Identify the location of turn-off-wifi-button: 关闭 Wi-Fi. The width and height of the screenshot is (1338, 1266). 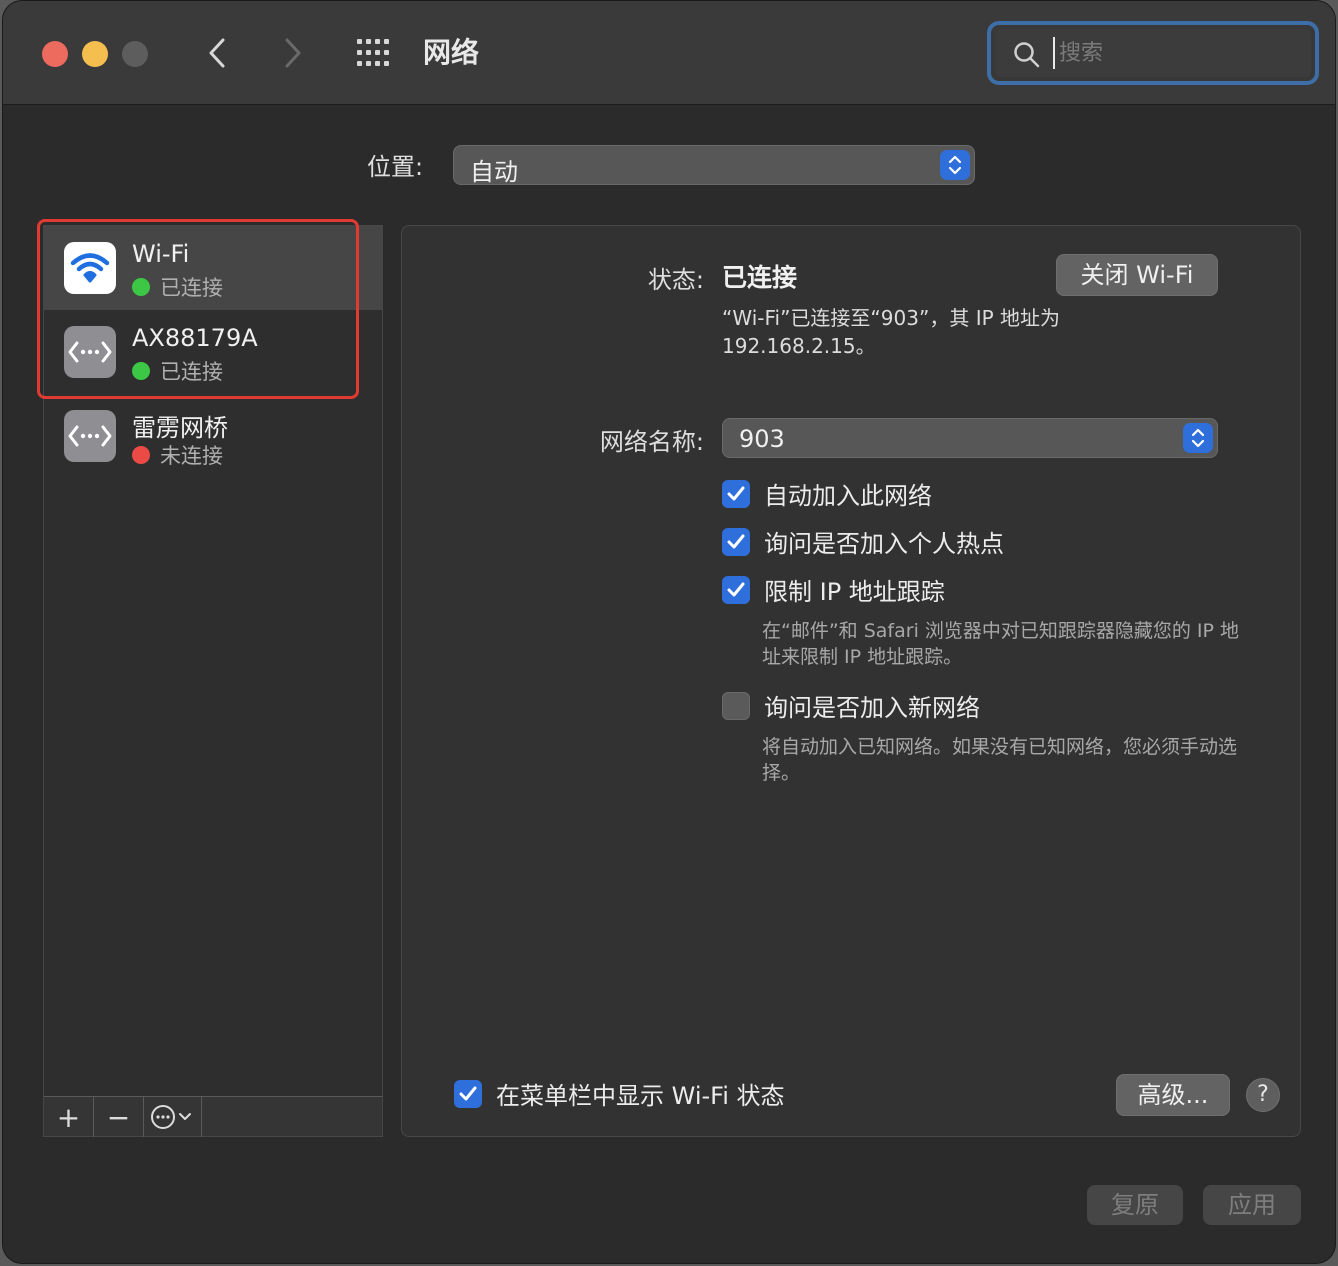
(1137, 275).